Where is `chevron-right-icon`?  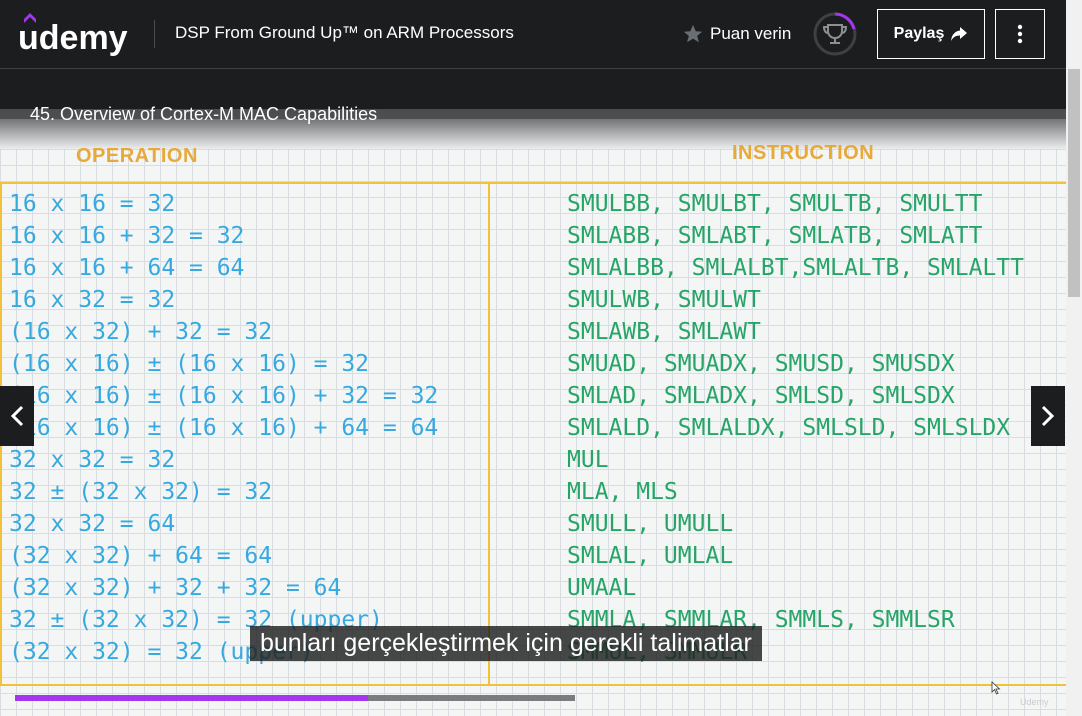 chevron-right-icon is located at coordinates (1048, 416).